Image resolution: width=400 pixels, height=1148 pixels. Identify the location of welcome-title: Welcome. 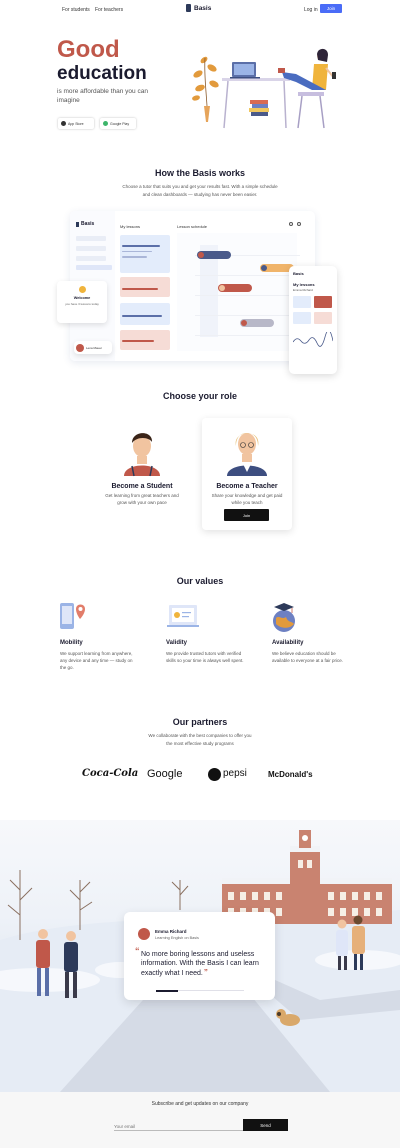
(82, 298).